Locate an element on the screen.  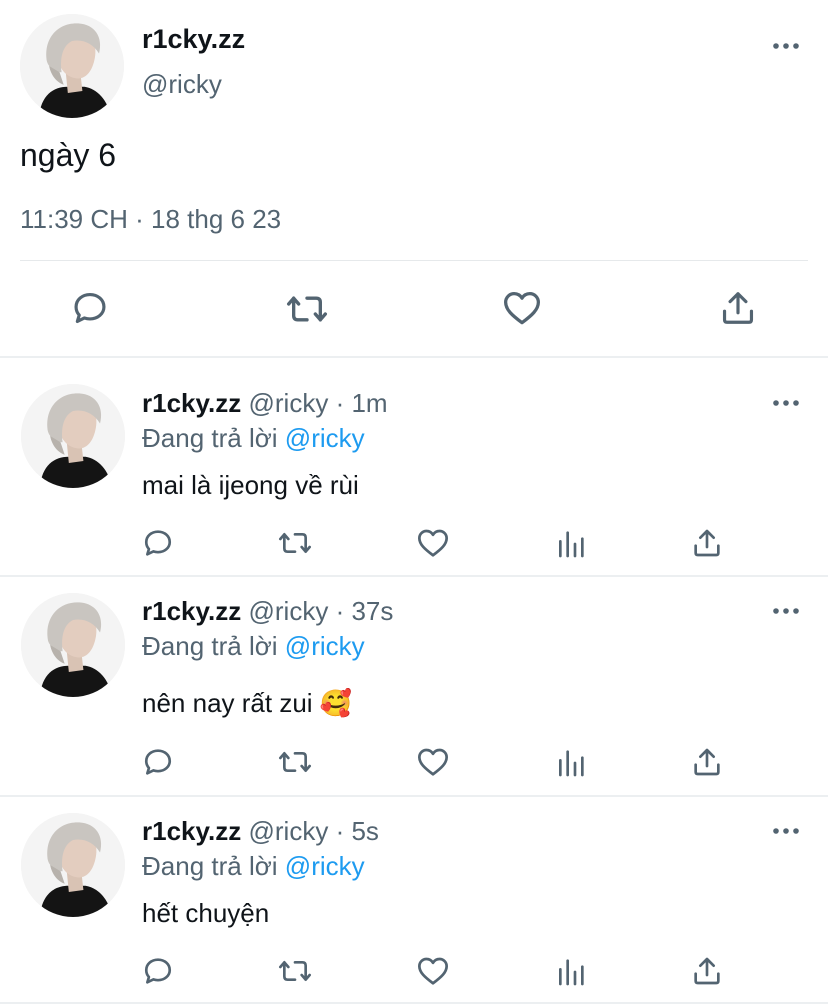
tweet-text: nên nay rất zui 🥰 is located at coordinates (247, 703).